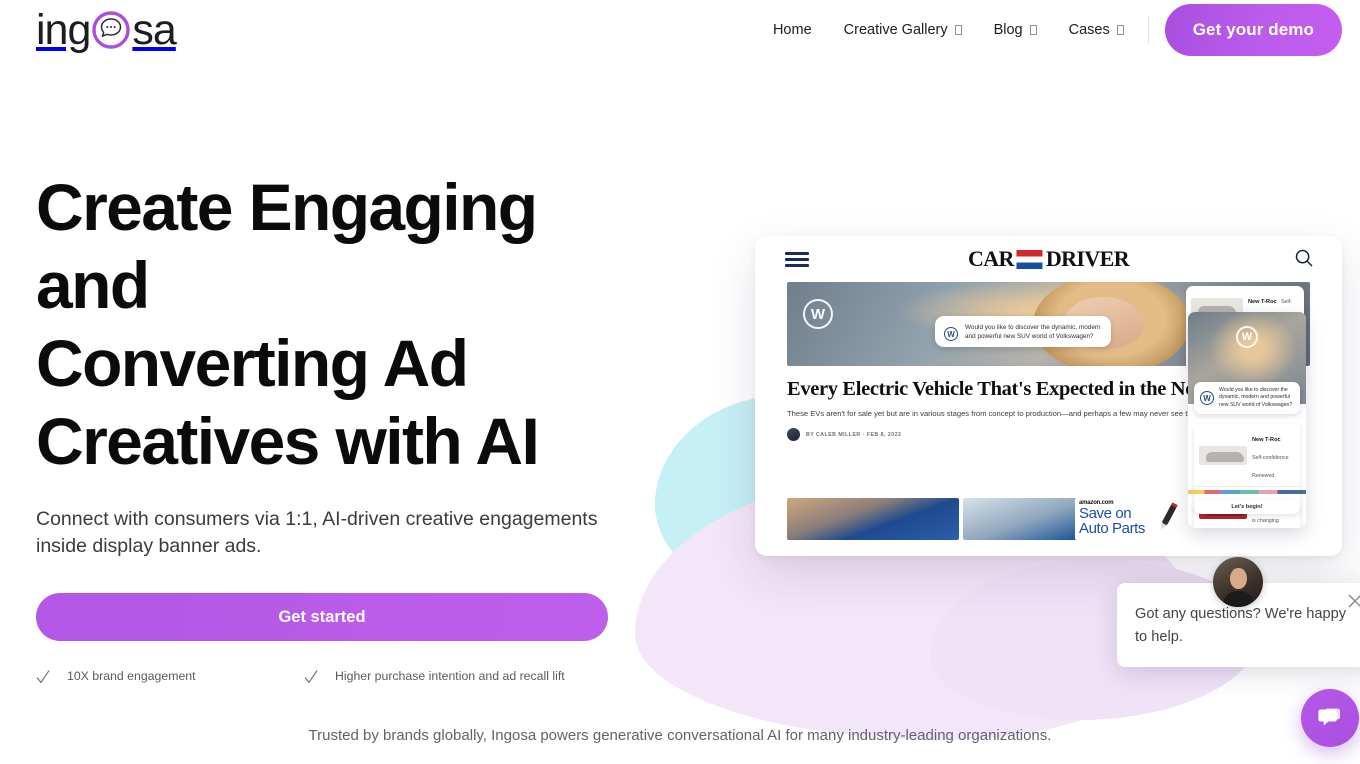 This screenshot has width=1360, height=764. I want to click on feature-item-label: 10X brand engagement, so click(131, 676).